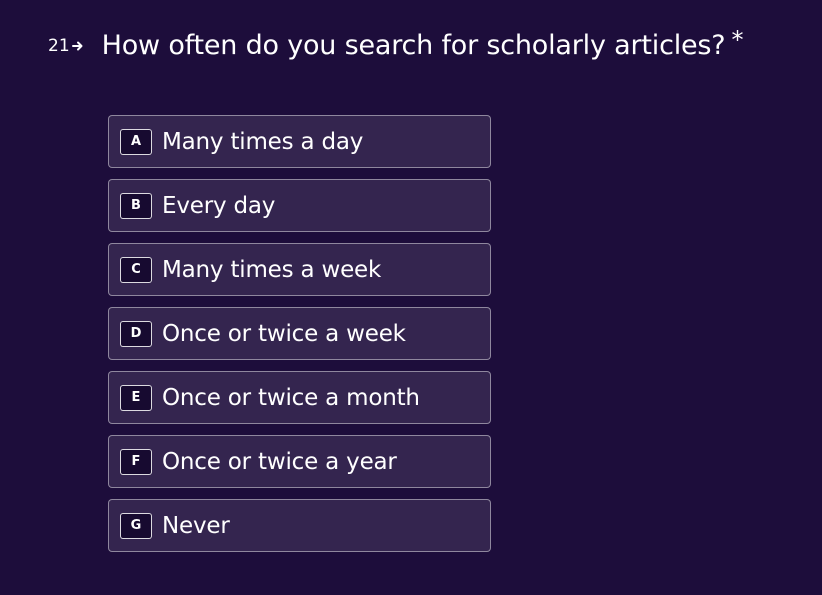 This screenshot has height=595, width=822. I want to click on choice-b: B Every day, so click(299, 205).